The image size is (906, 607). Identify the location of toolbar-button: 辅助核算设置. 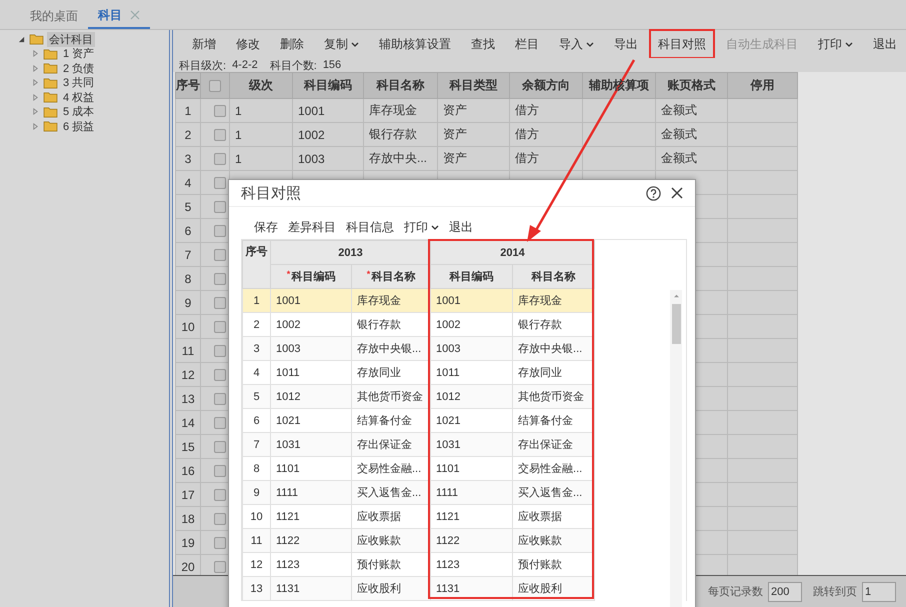
(415, 44).